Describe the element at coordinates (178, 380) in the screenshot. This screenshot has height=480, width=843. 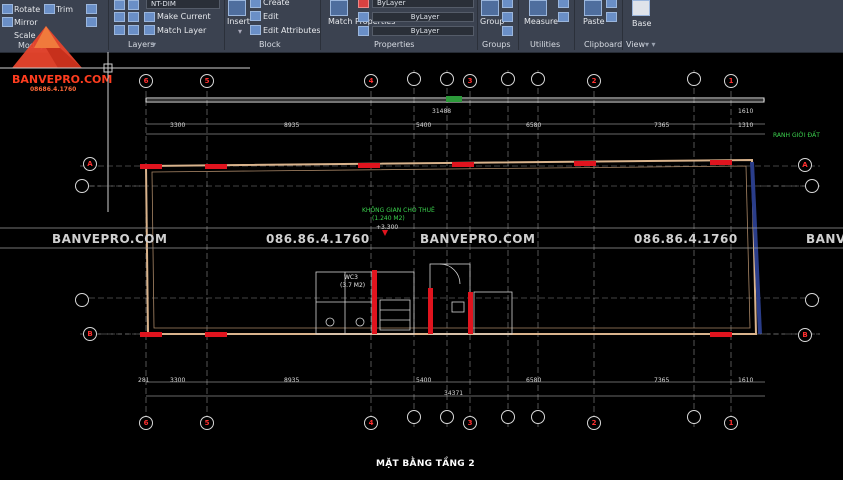
I see `dim-bottom: 3300` at that location.